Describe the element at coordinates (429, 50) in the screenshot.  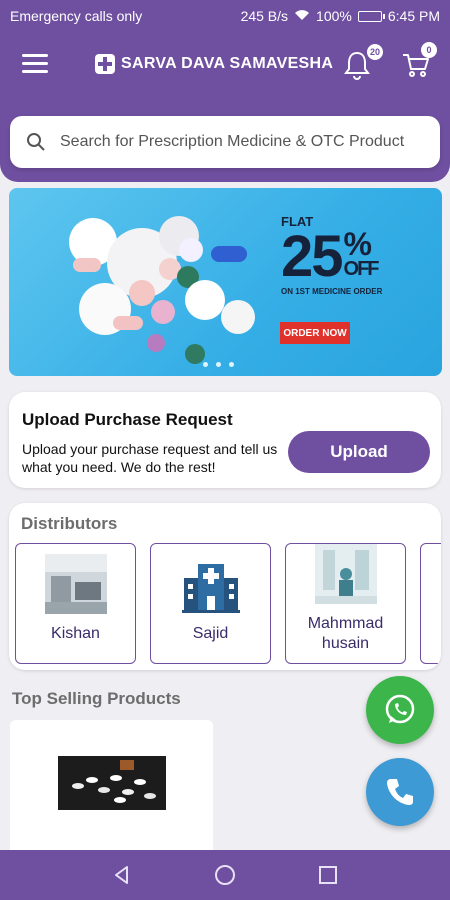
I see `cart-badge: 0` at that location.